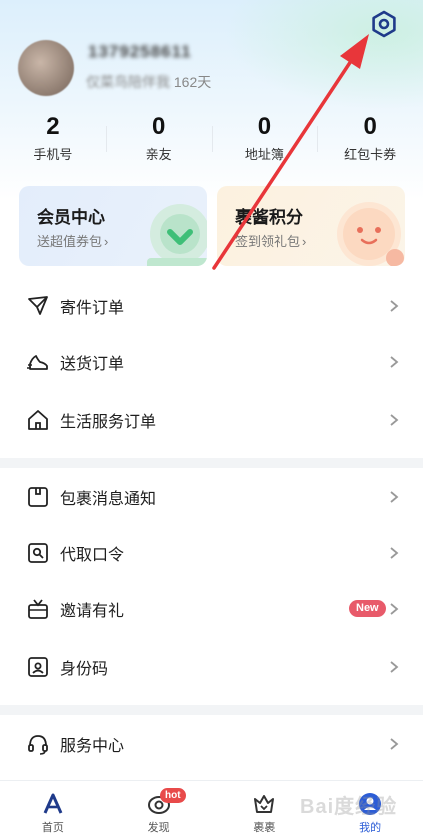  I want to click on points-card-subtitle-text: 签到领礼包, so click(268, 241).